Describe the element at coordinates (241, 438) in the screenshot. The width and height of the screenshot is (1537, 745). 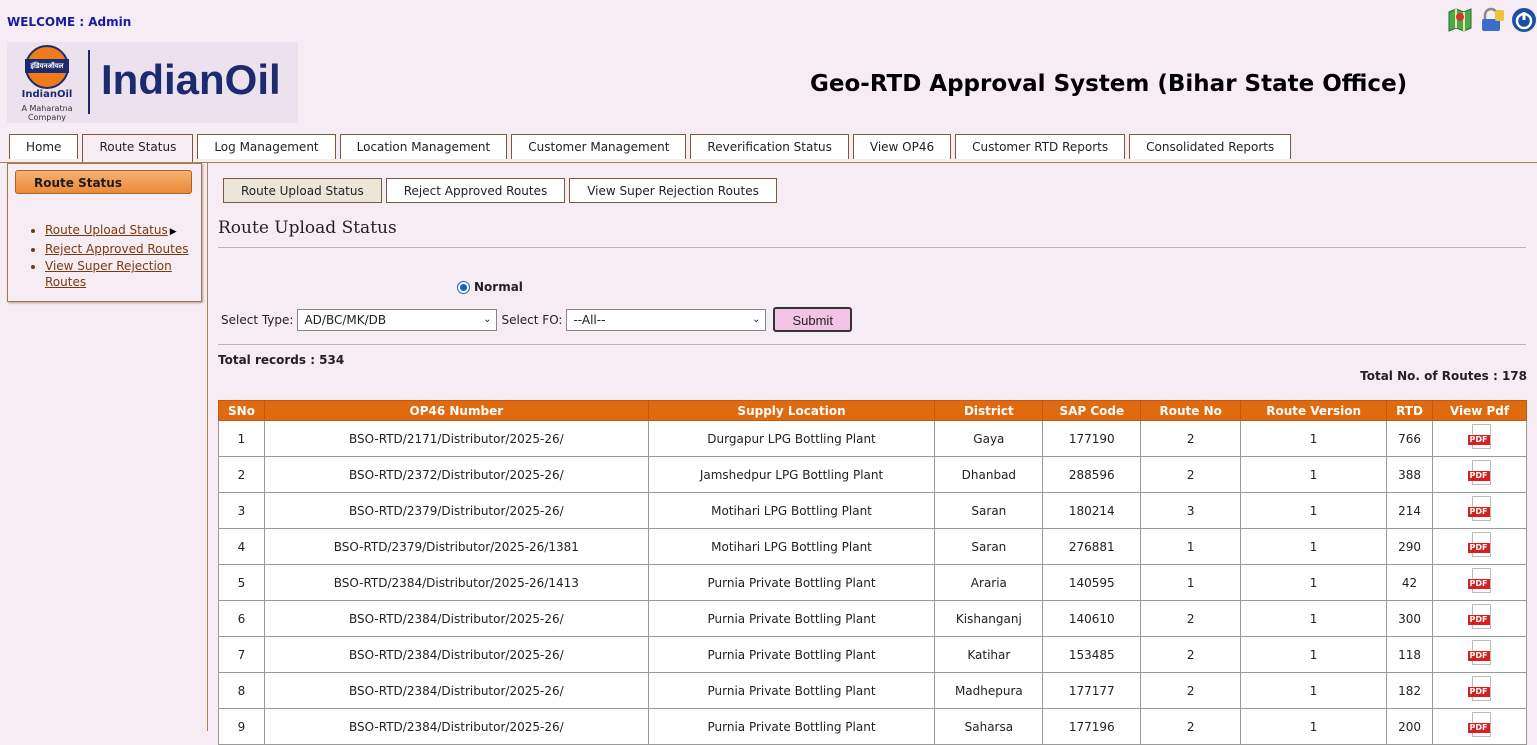
I see `cell-sno: 1` at that location.